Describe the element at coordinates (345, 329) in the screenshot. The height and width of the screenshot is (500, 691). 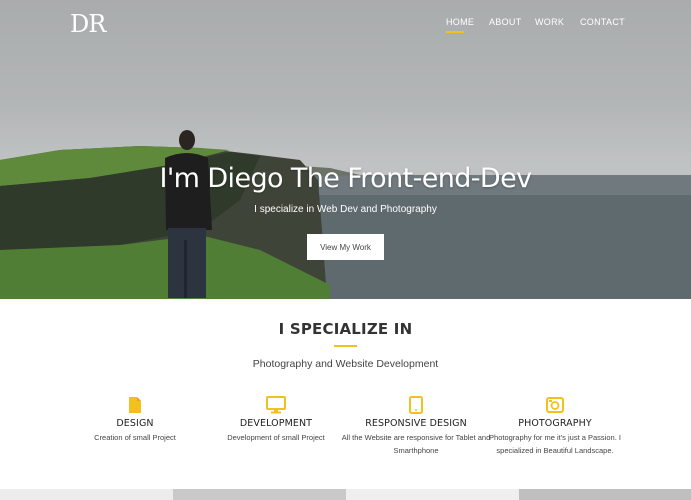
I see `section-title: I SPECIALIZE IN` at that location.